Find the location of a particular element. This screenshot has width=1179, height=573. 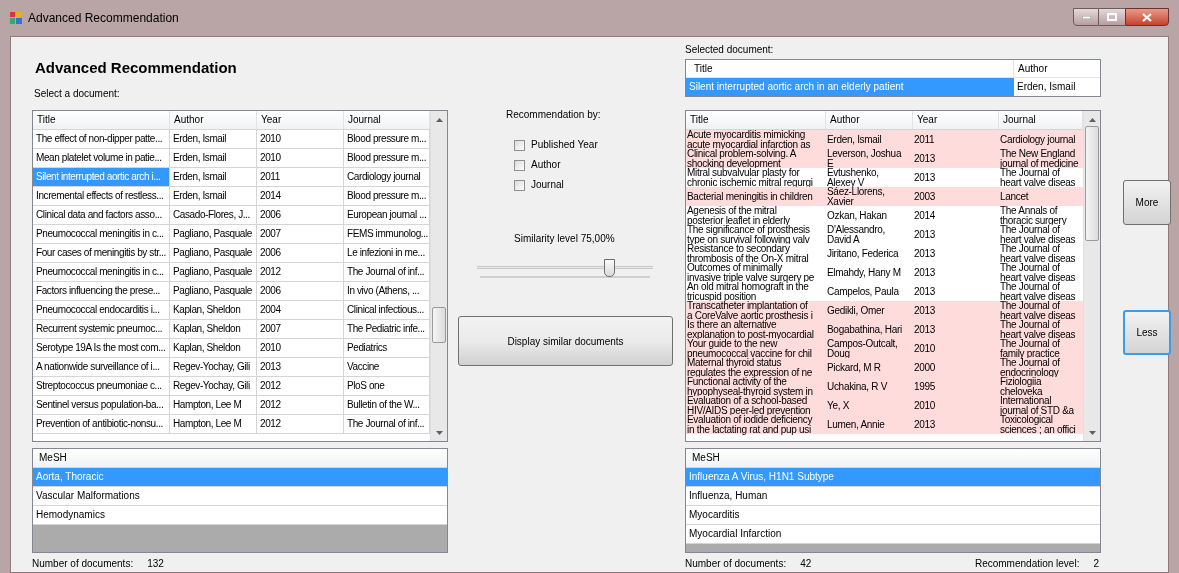

table-row: Acute myocarditis mimicking acute myocardial infarction as Erden, Ismail 2011 Cardiology journal is located at coordinates (884, 139).